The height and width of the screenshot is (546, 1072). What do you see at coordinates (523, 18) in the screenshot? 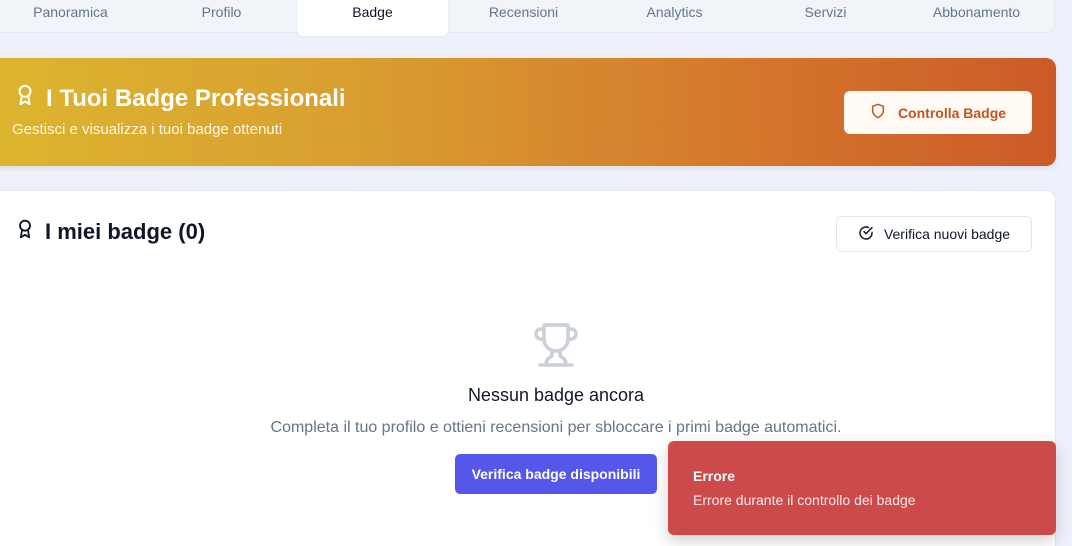
I see `tab-recensioni: Recensioni` at bounding box center [523, 18].